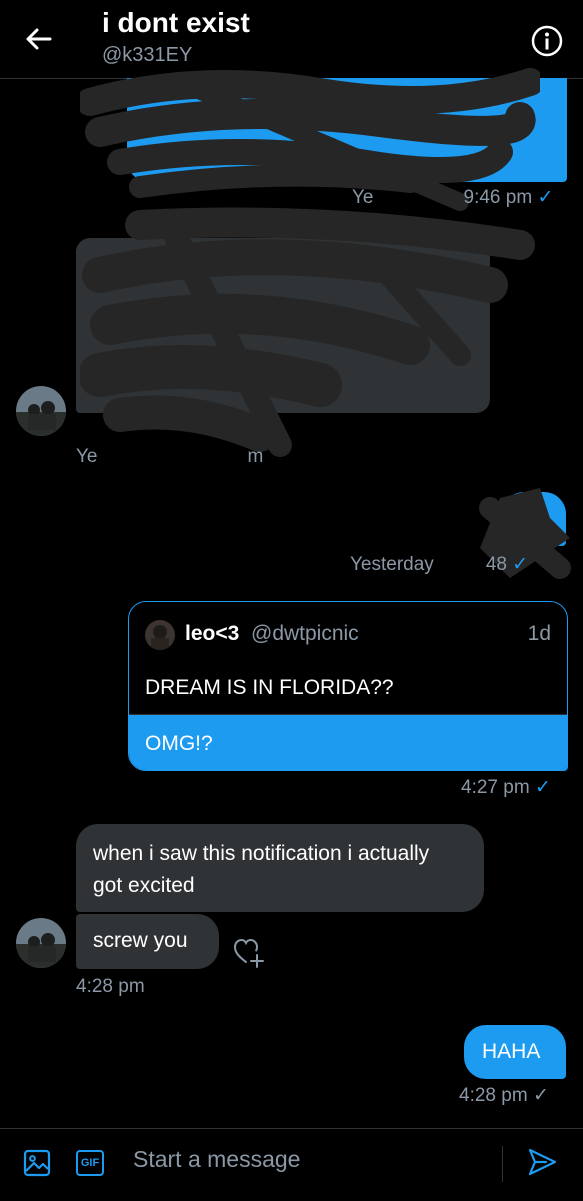 The width and height of the screenshot is (583, 1201). Describe the element at coordinates (255, 456) in the screenshot. I see `timestamp-partial-text: m` at that location.